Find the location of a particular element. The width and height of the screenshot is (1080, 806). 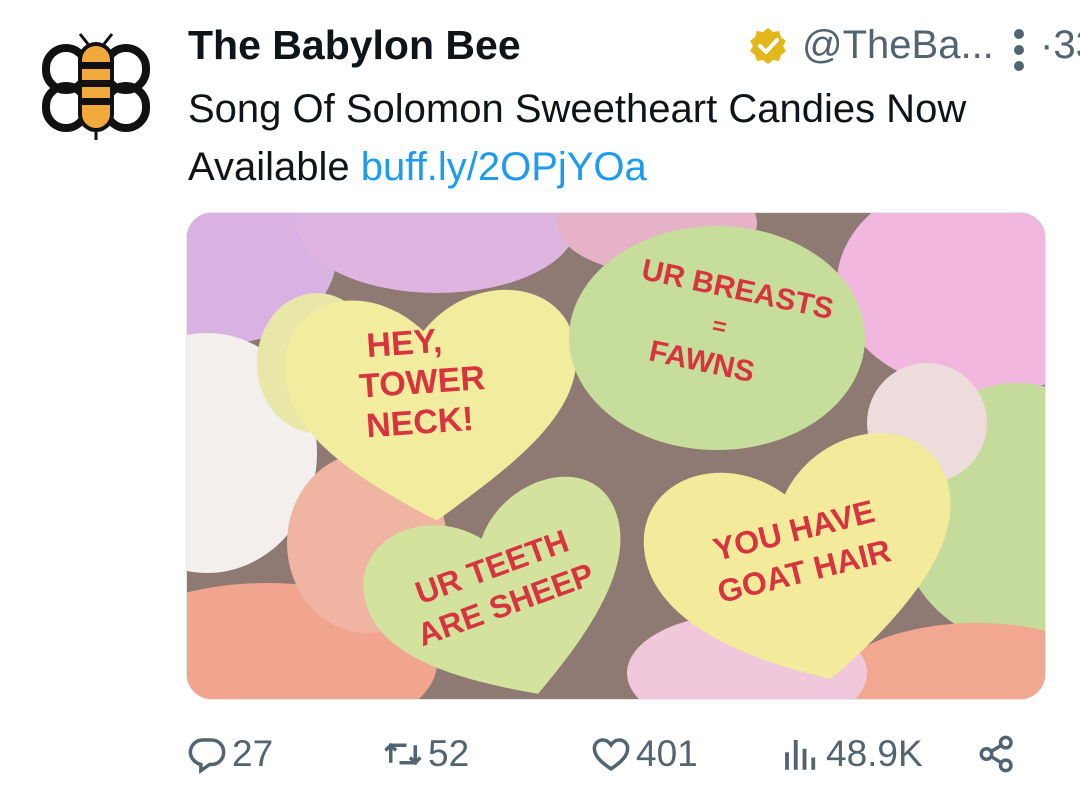

like-button: 401 is located at coordinates (644, 754).